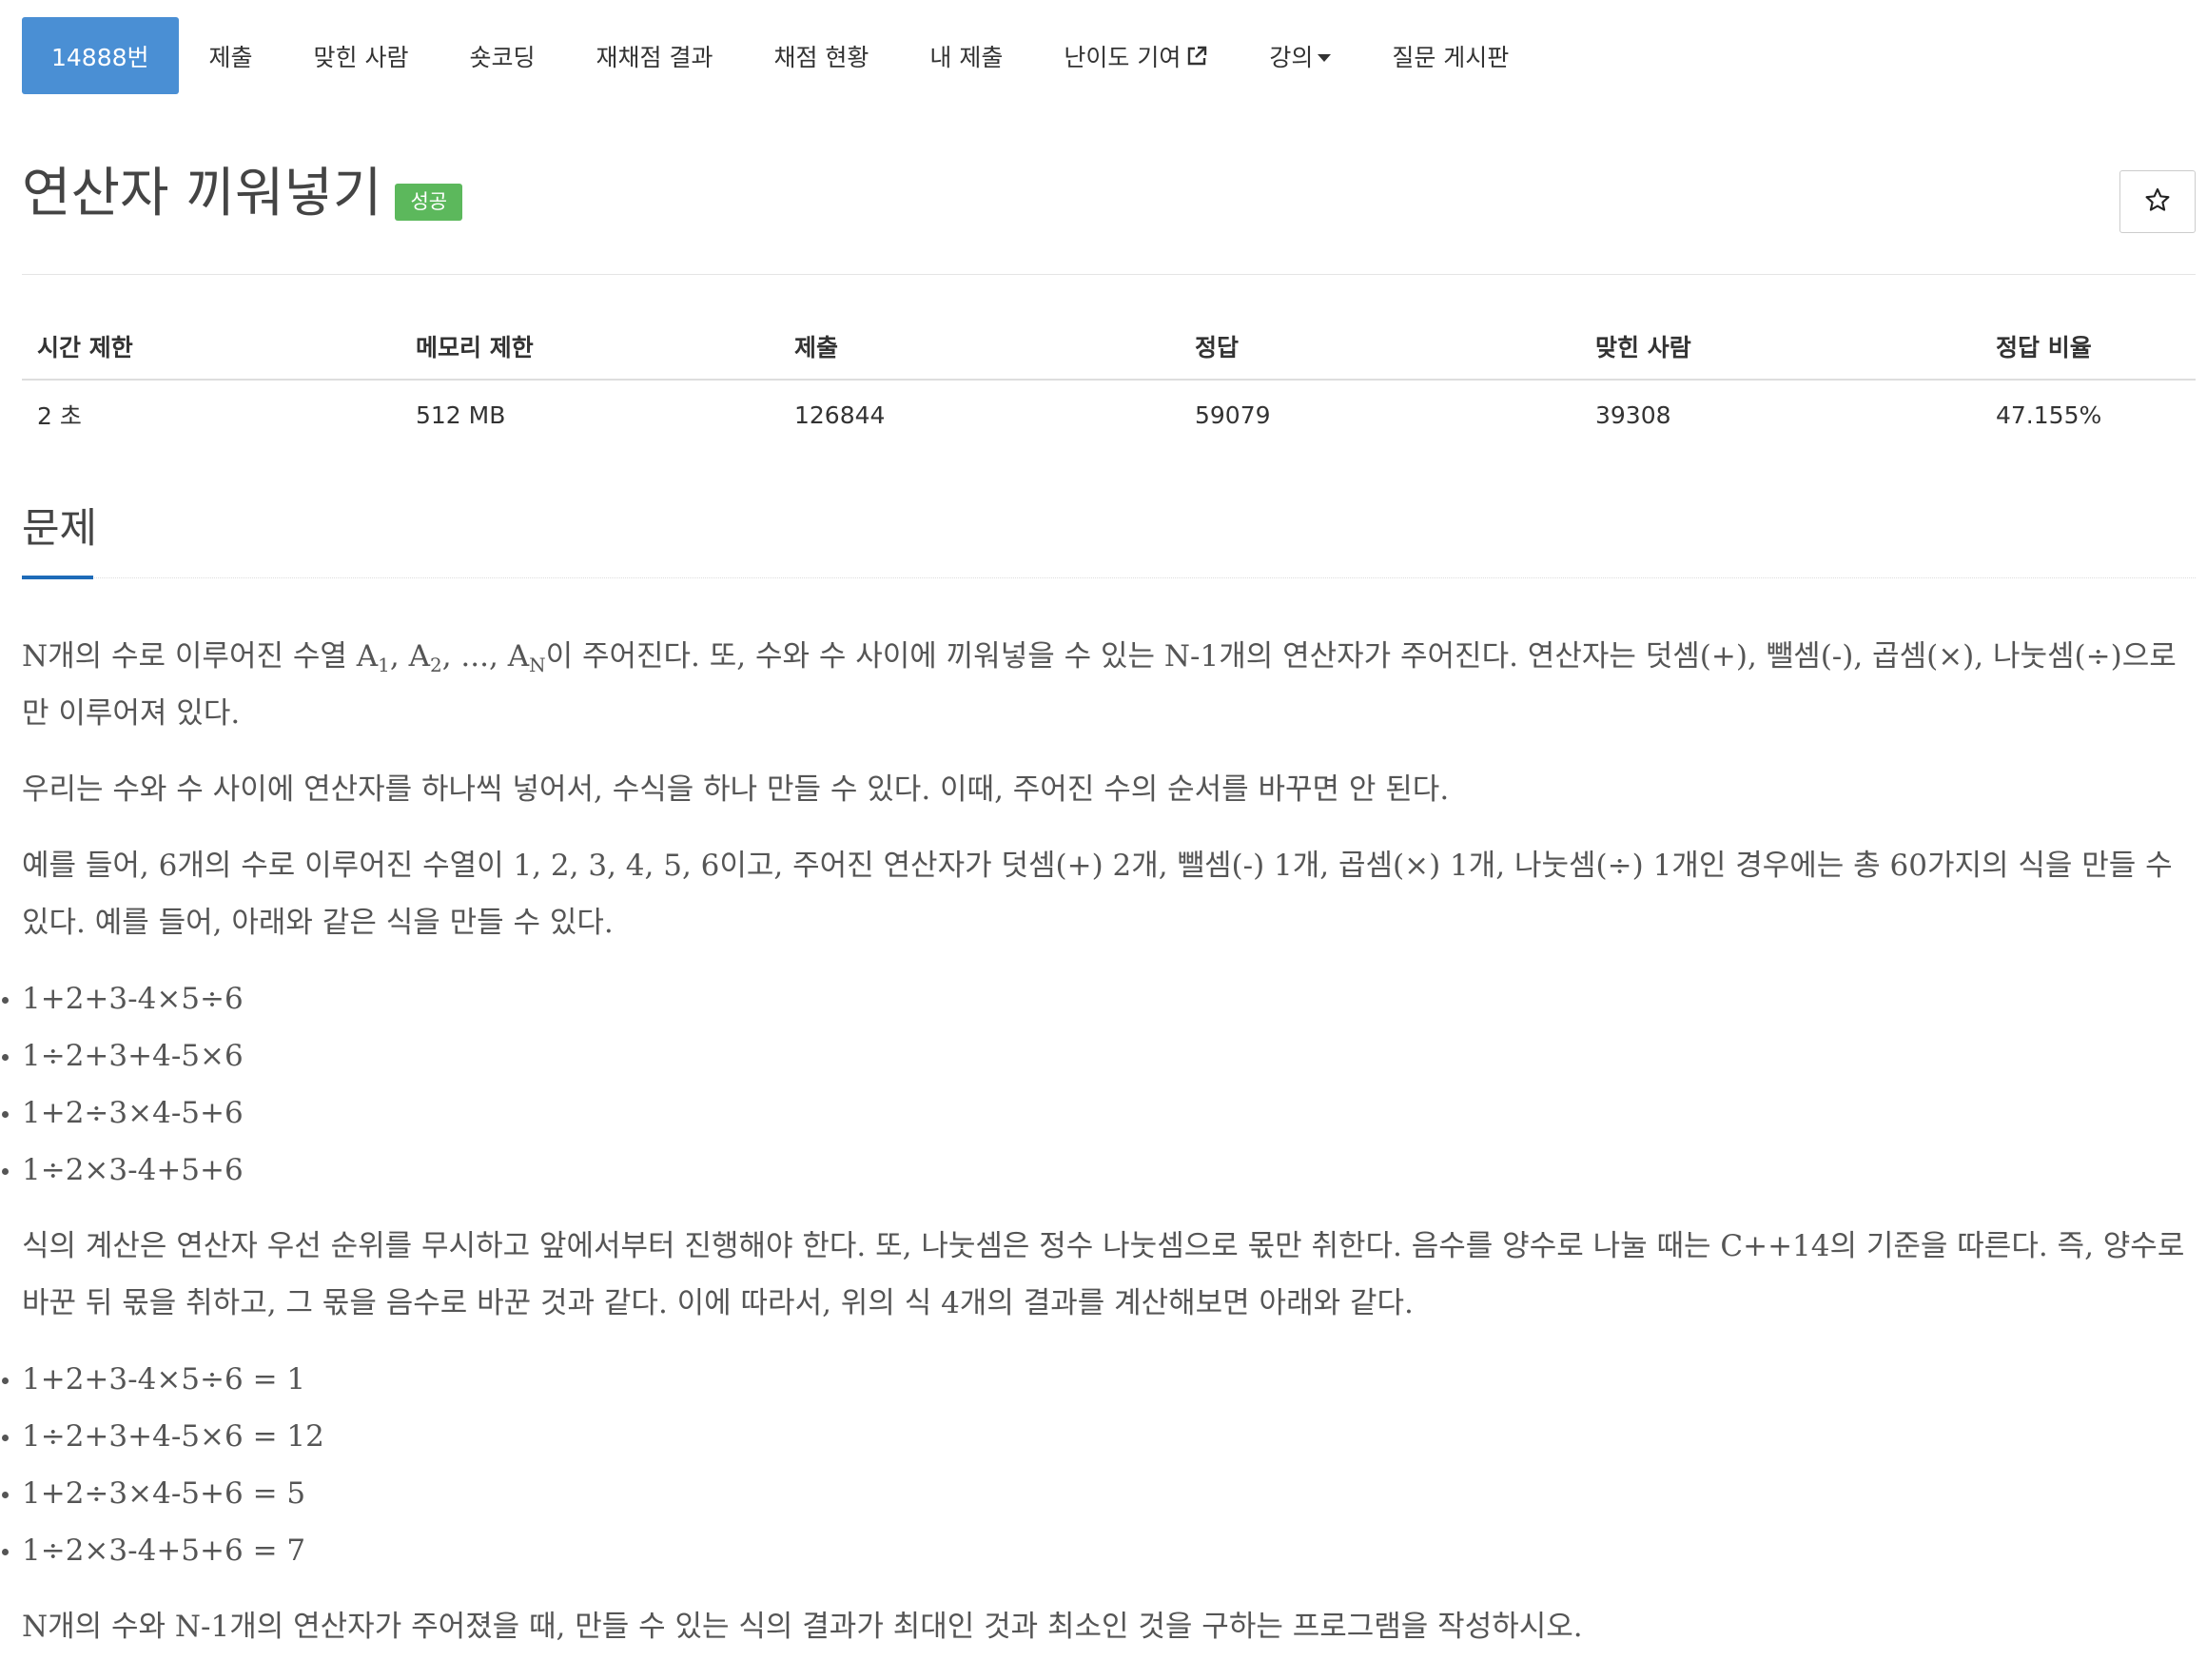 The image size is (2207, 1680). I want to click on header-time-limit: 시간 제한, so click(211, 347).